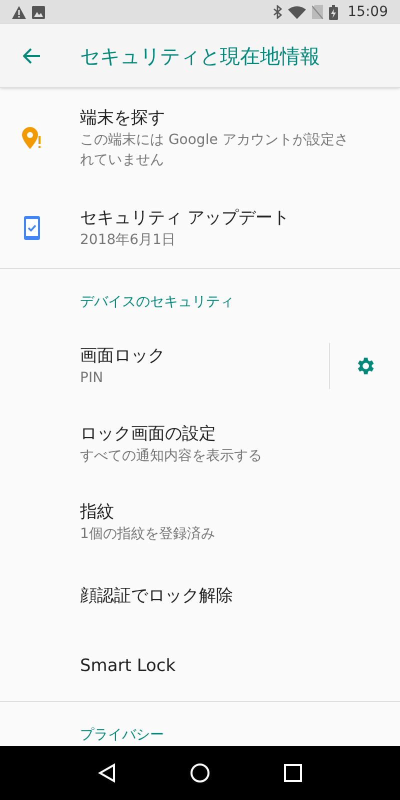 Image resolution: width=400 pixels, height=800 pixels. I want to click on item-title: Smart Lock, so click(128, 666).